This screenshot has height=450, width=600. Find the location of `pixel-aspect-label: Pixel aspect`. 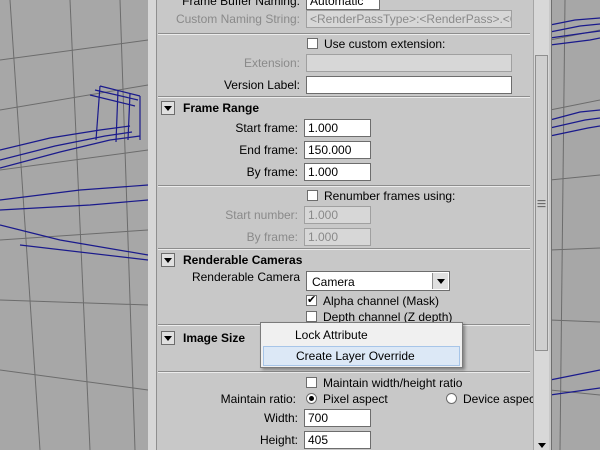

pixel-aspect-label: Pixel aspect is located at coordinates (355, 399).